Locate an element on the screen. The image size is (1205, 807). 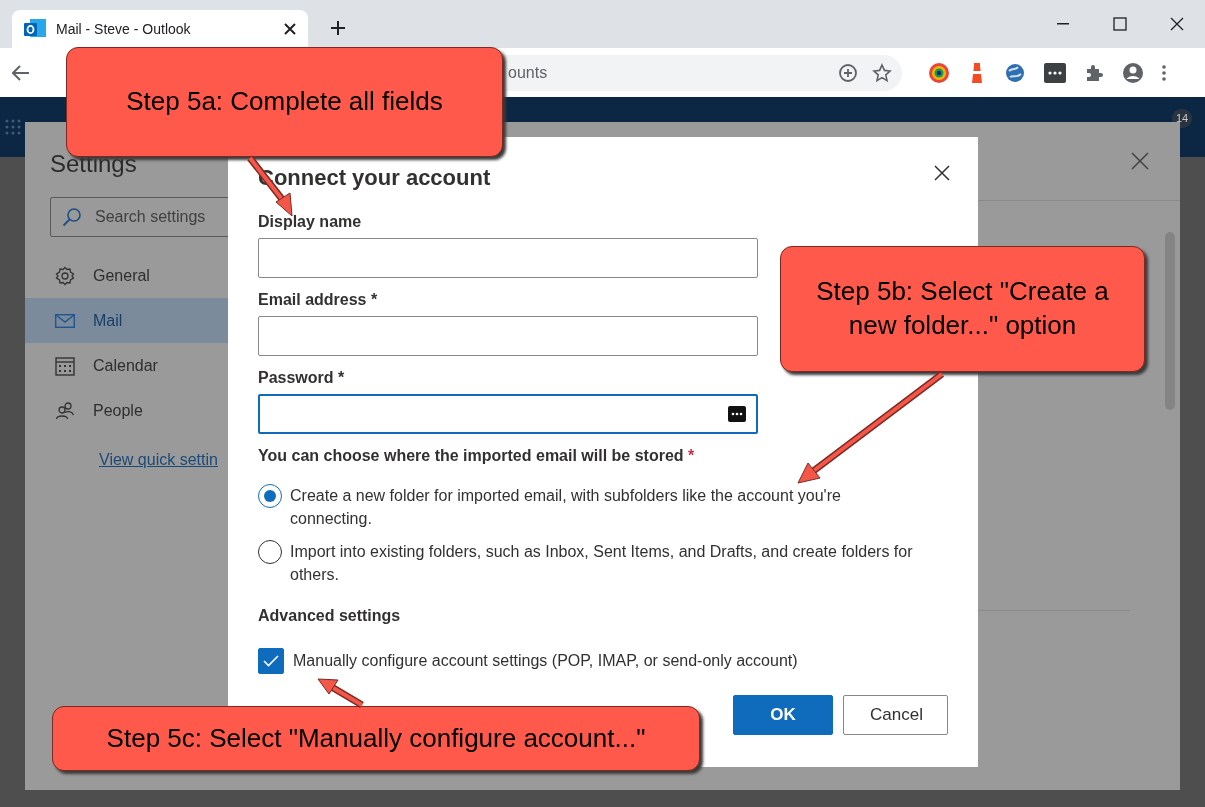
storage-question: You can choose where the imported email will be stored * is located at coordinates (477, 456).